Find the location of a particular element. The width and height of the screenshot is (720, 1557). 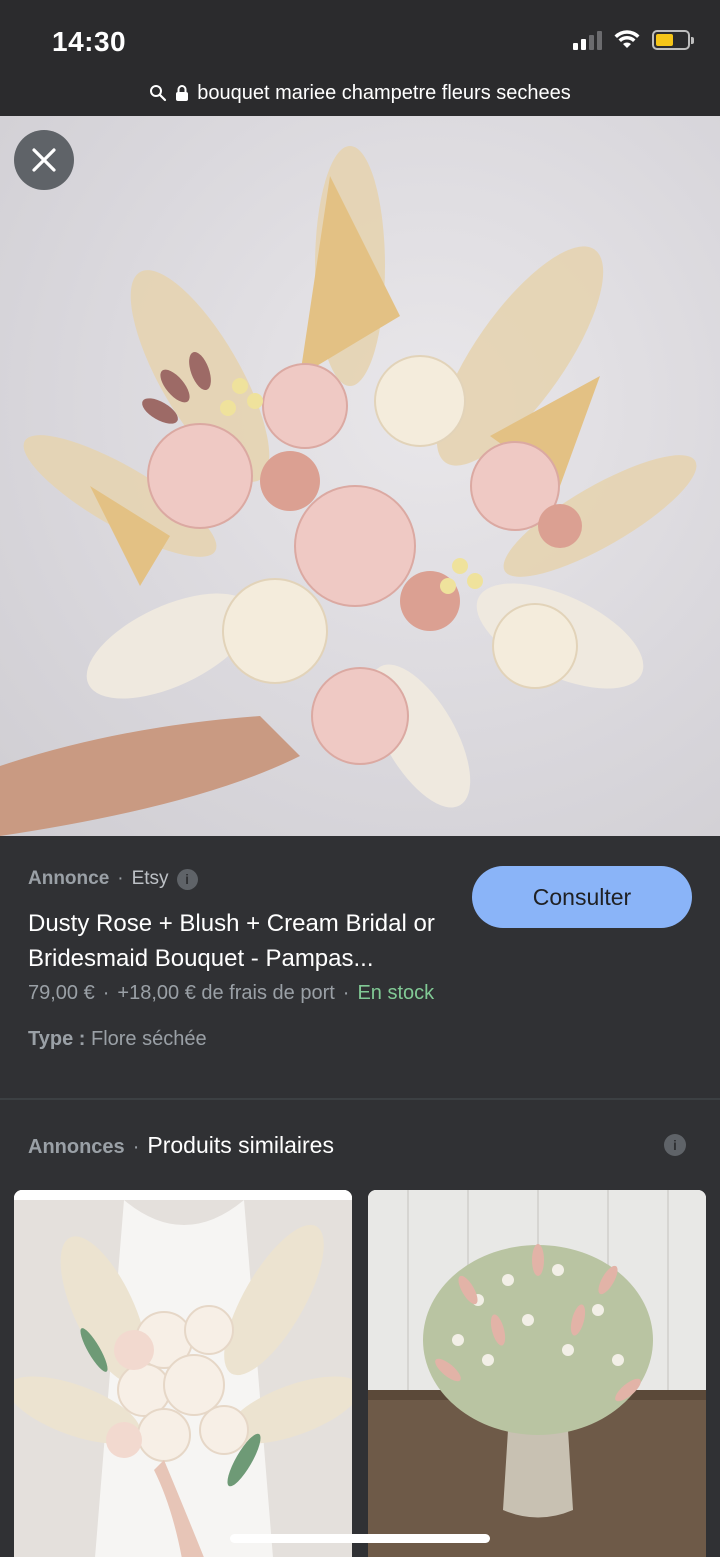

battery-icon is located at coordinates (673, 40).